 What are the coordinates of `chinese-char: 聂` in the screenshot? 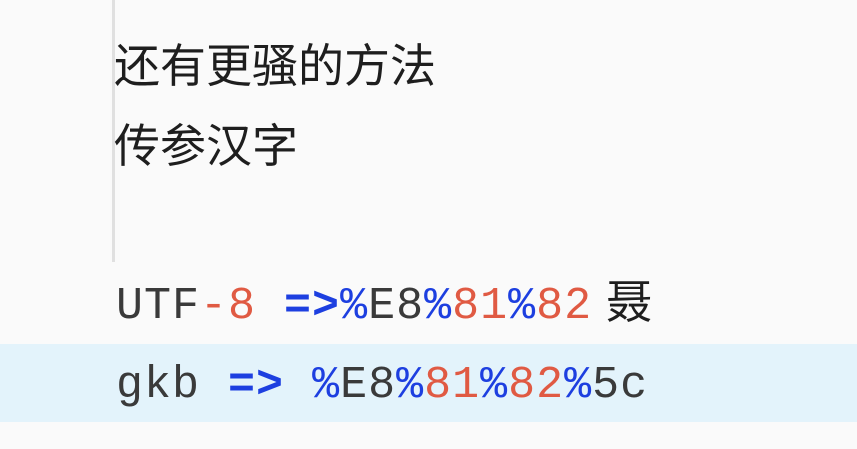 It's located at (630, 302).